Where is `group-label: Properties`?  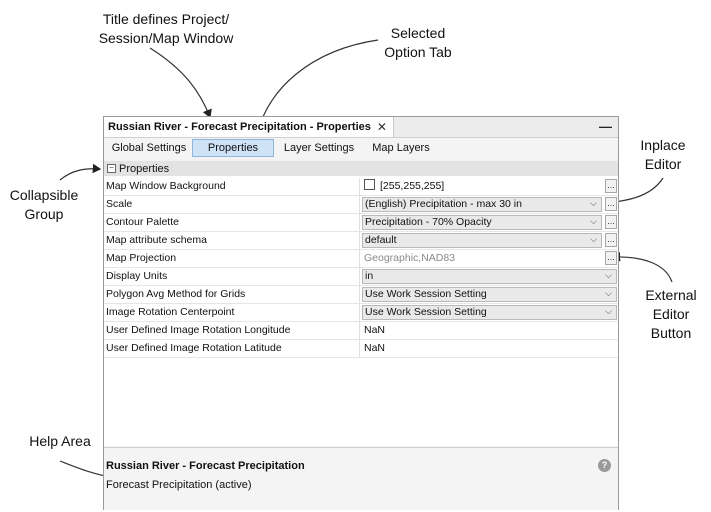
group-label: Properties is located at coordinates (144, 168).